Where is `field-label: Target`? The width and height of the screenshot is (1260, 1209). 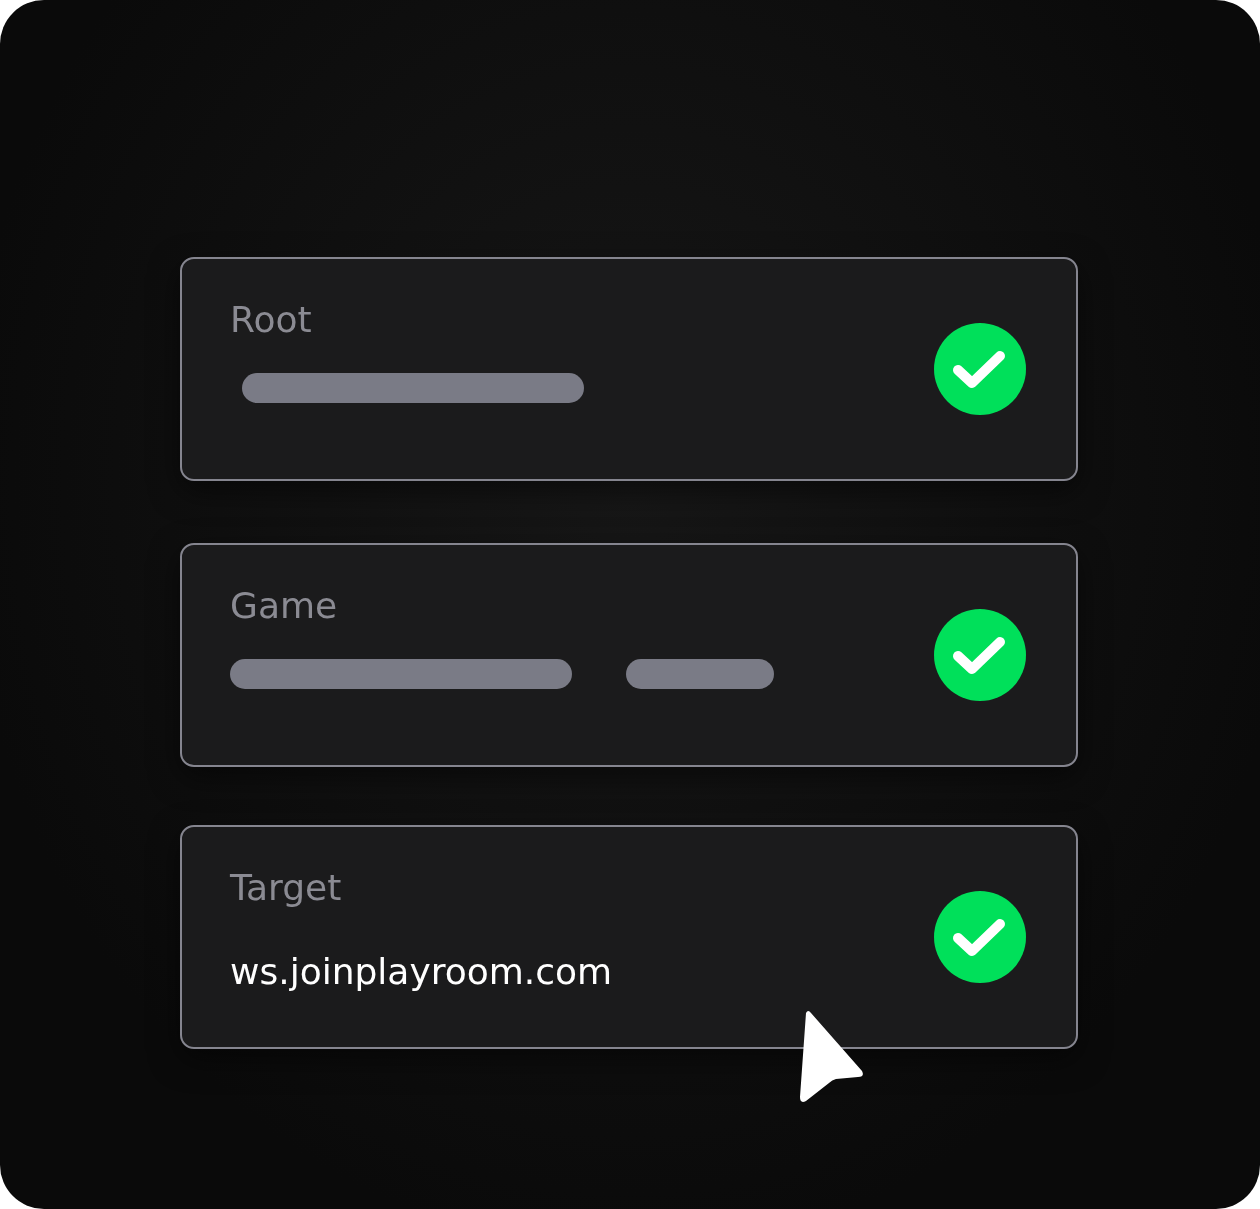 field-label: Target is located at coordinates (286, 888).